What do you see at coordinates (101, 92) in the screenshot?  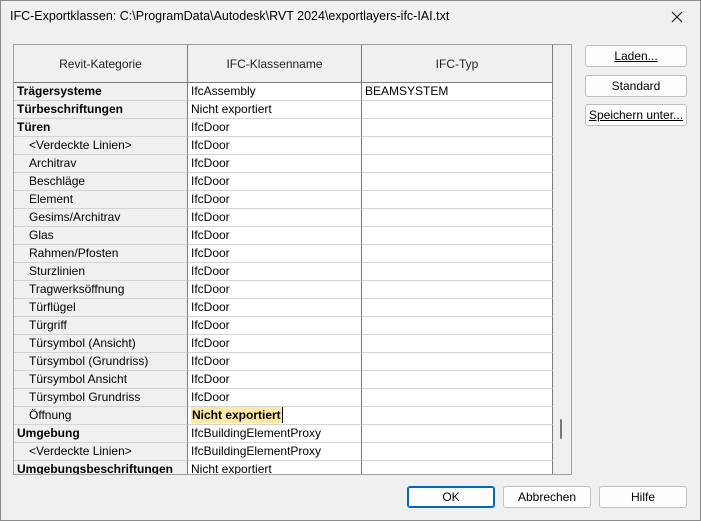 I see `revit-category-cell: Trägersysteme` at bounding box center [101, 92].